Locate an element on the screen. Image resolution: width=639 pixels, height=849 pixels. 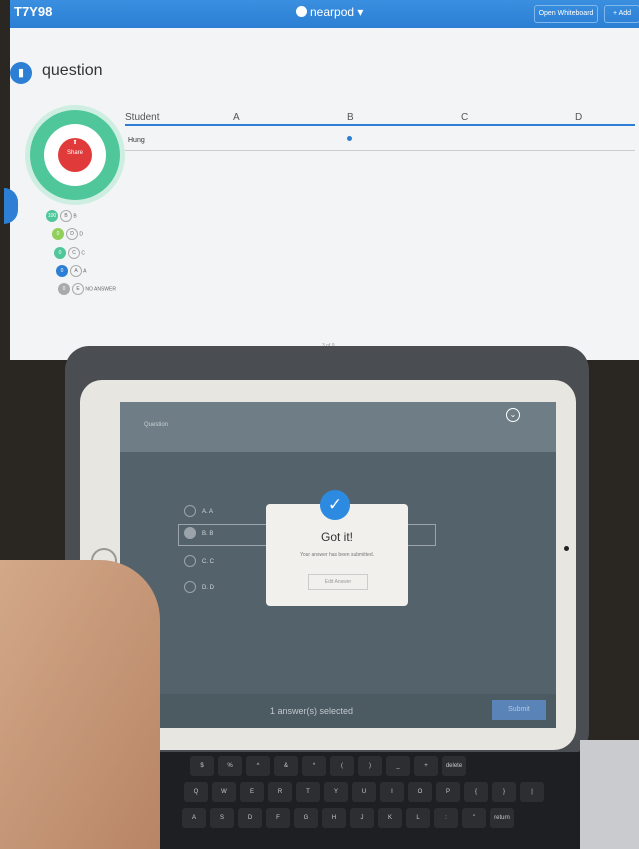
key: D is located at coordinates (250, 818).